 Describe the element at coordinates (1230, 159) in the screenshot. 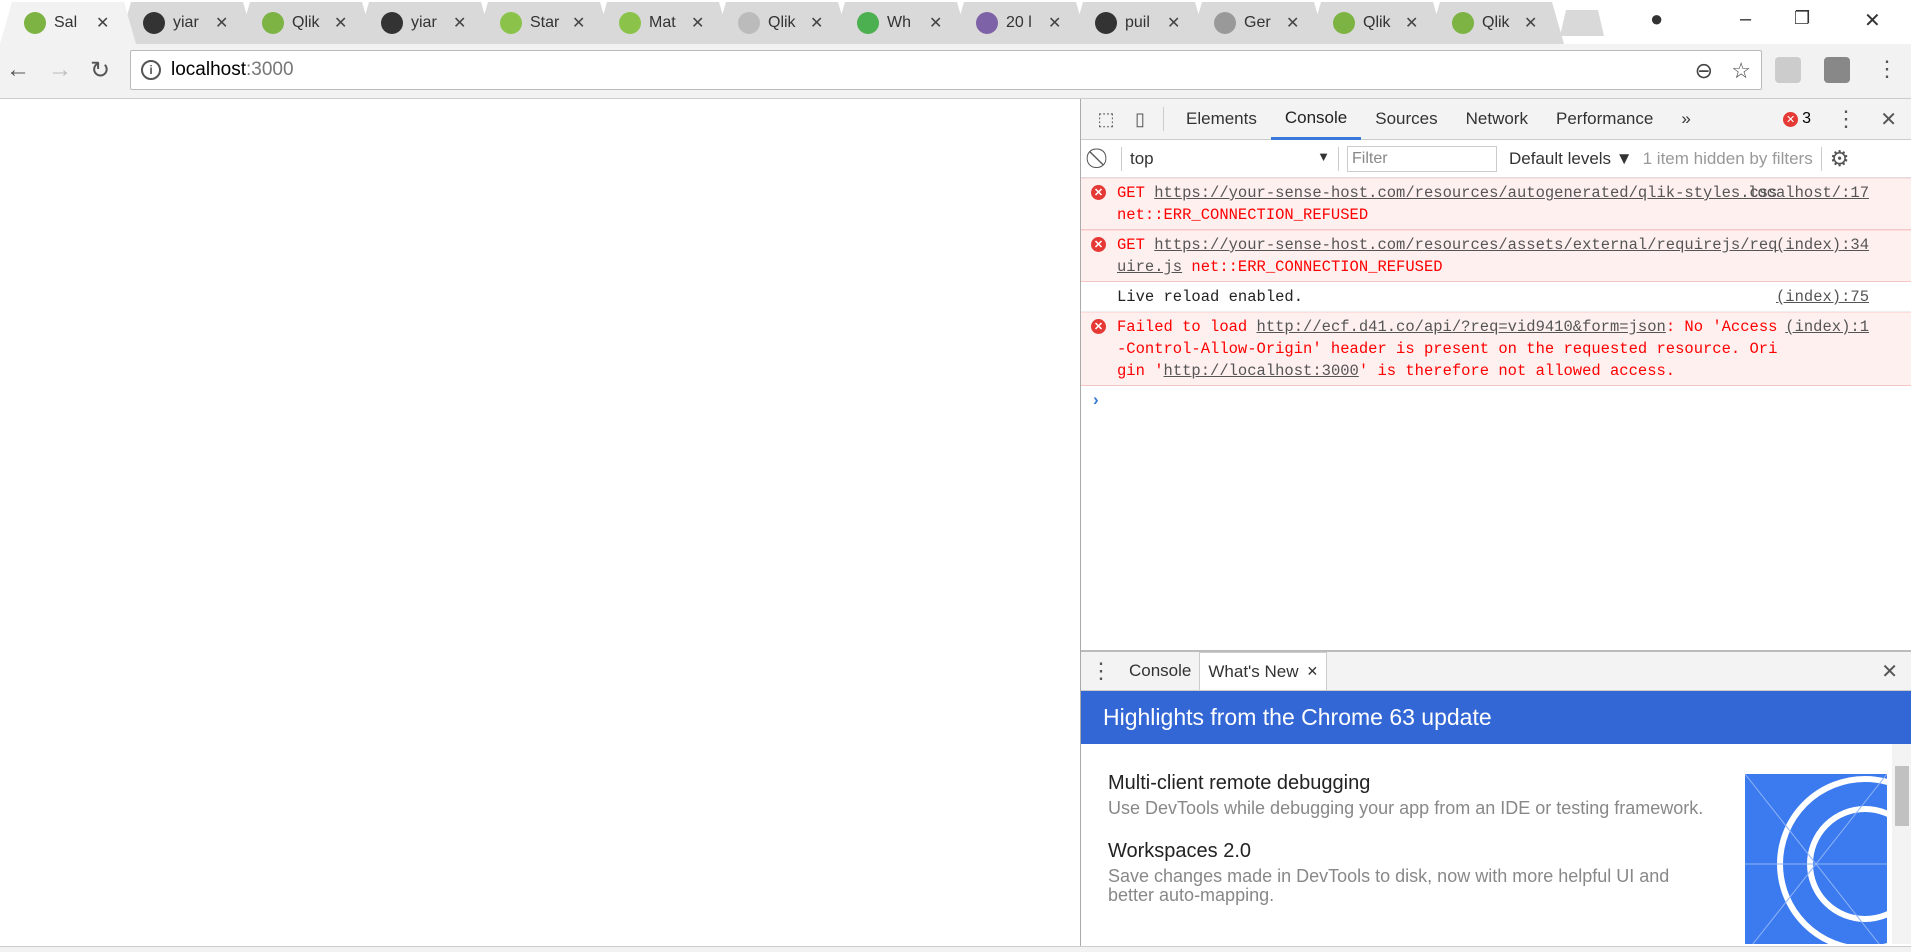

I see `context-select: top ▼` at that location.